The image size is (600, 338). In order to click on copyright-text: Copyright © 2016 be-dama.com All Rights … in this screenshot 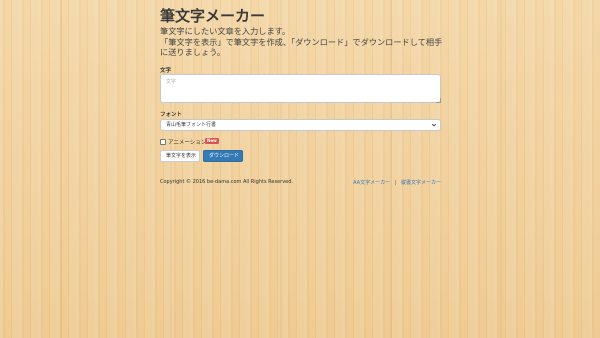, I will do `click(227, 182)`.